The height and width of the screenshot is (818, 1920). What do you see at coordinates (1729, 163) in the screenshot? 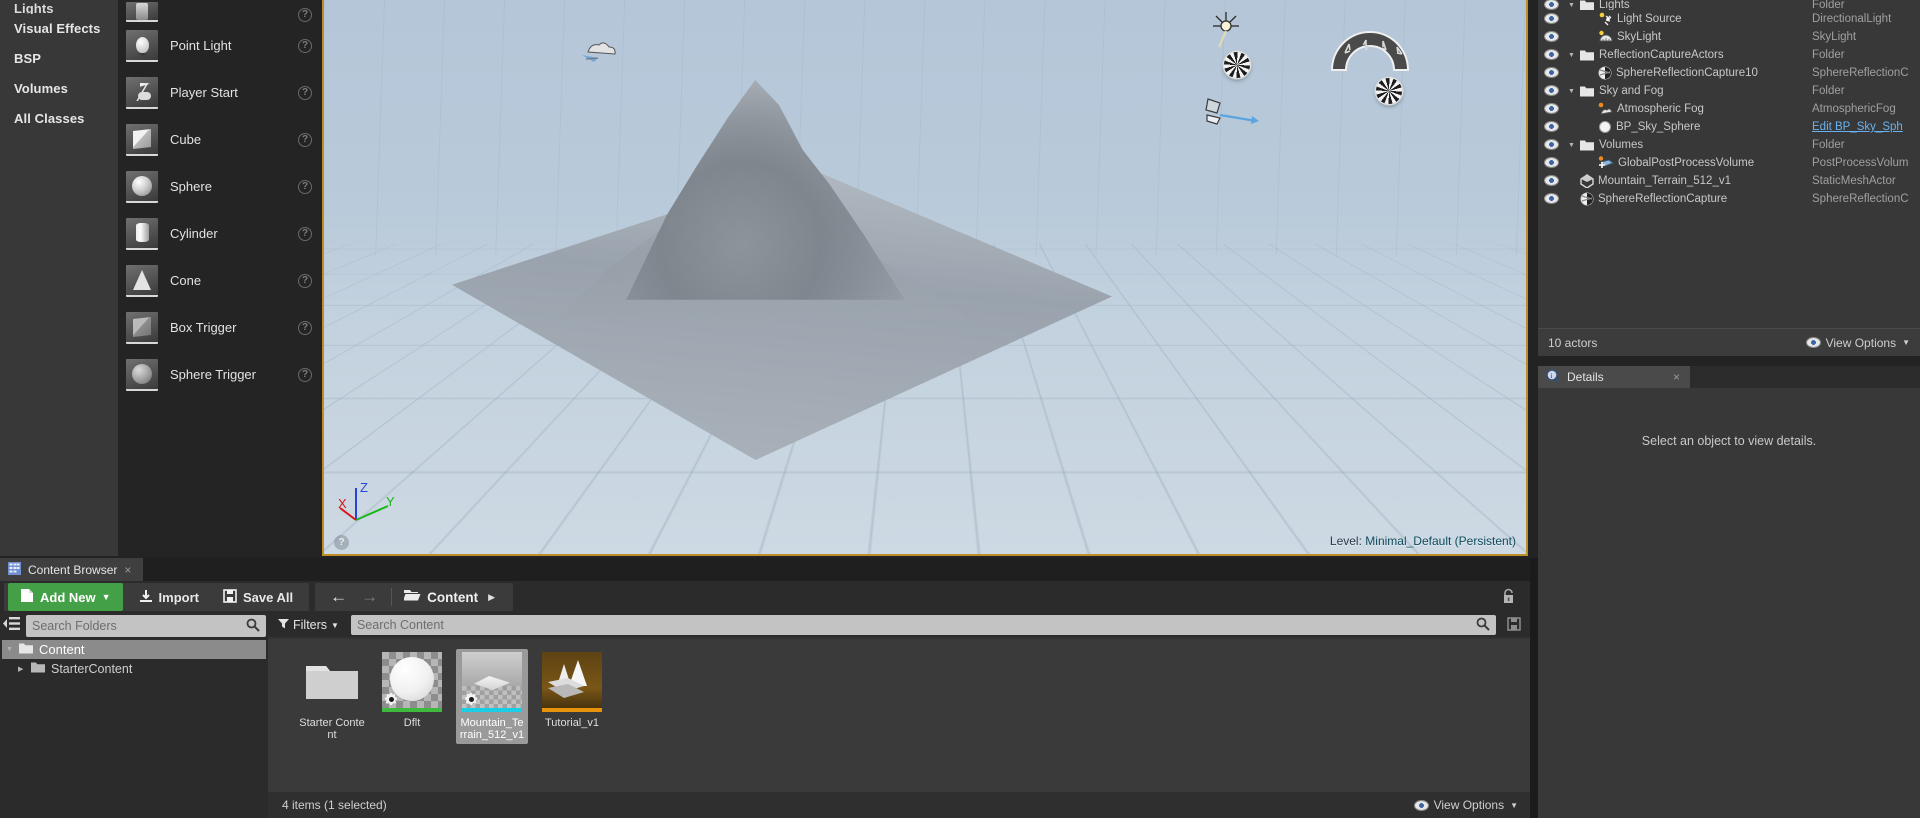
I see `outliner-row: GlobalPostProcessVolume PostProcessVolum` at bounding box center [1729, 163].